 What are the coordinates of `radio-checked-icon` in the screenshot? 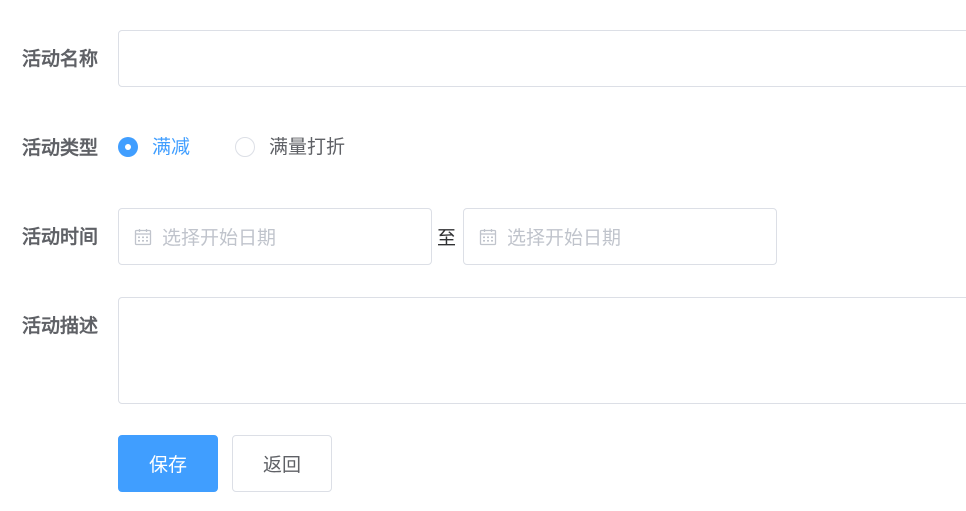 It's located at (128, 147).